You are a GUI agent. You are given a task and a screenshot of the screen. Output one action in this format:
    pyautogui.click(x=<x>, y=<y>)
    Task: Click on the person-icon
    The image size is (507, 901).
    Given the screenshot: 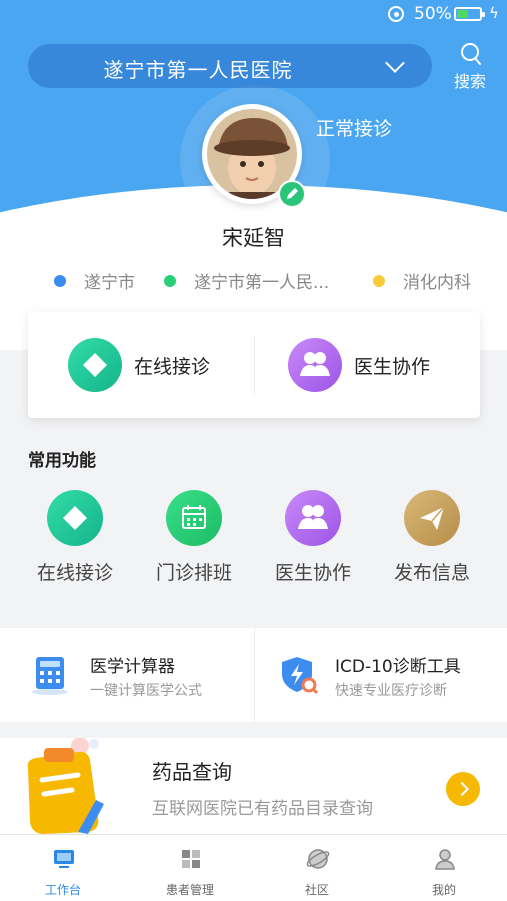 What is the action you would take?
    pyautogui.click(x=445, y=859)
    